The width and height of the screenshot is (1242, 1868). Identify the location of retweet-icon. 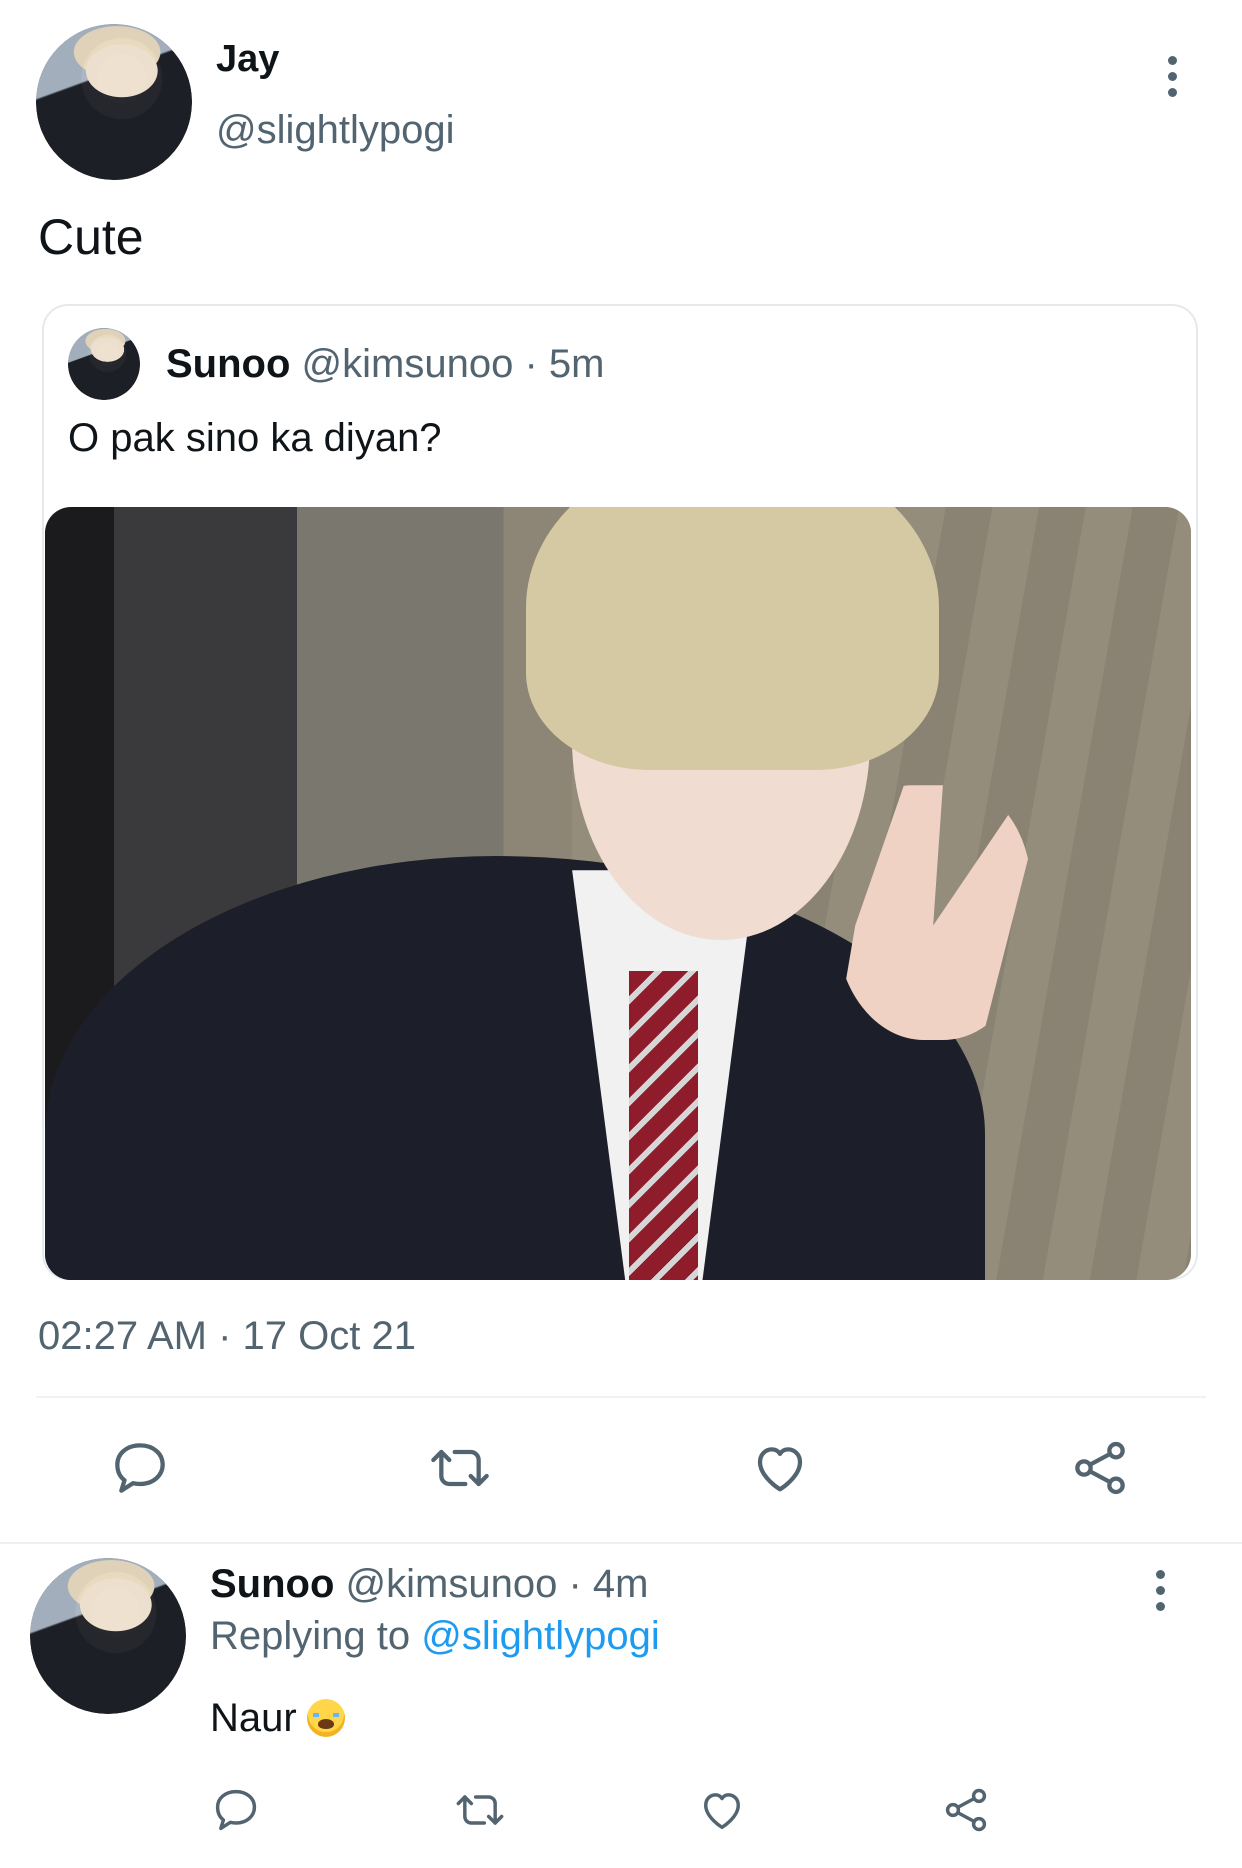
(460, 1468).